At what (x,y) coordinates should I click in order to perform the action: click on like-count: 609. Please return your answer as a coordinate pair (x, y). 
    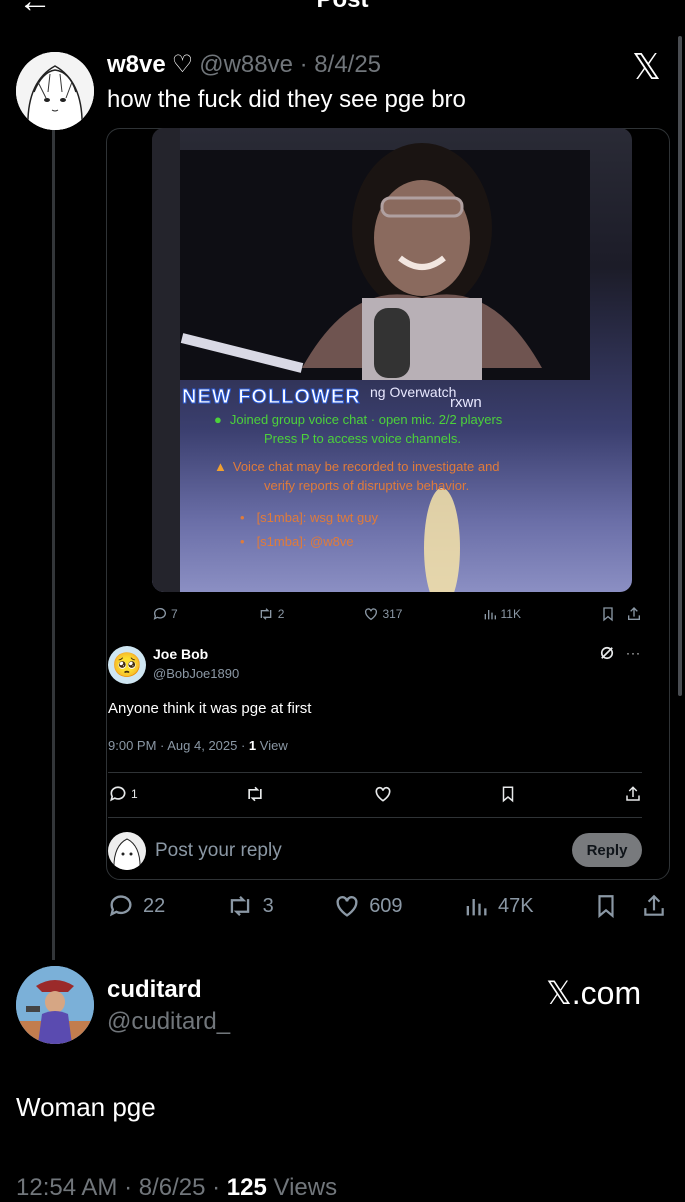
    Looking at the image, I should click on (386, 905).